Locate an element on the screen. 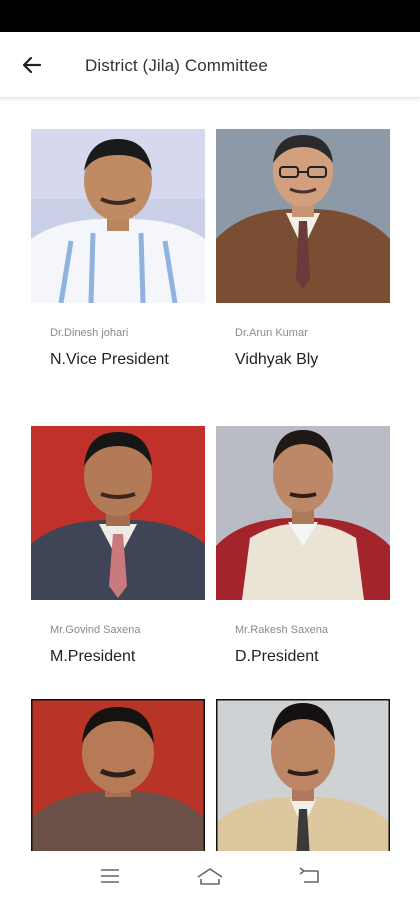 Image resolution: width=420 pixels, height=900 pixels. system-nav-bar is located at coordinates (210, 875).